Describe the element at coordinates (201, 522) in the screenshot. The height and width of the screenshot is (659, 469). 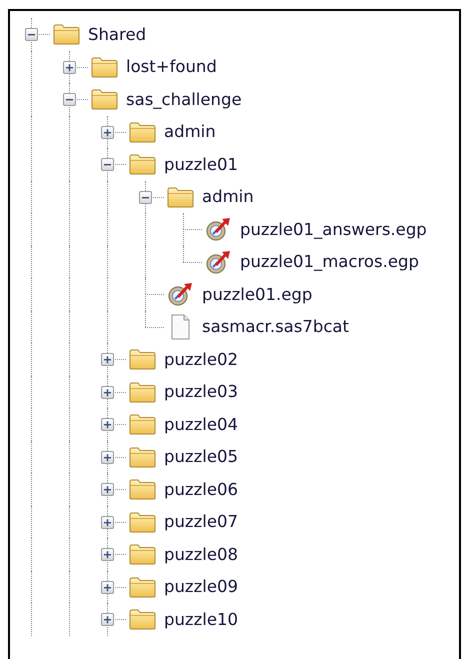
I see `folder-name: puzzle07` at that location.